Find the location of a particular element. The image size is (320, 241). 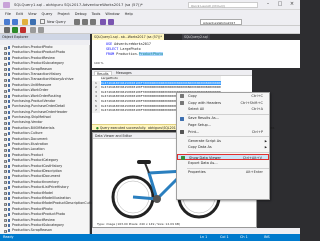

redo-icon is located at coordinates (111, 21).